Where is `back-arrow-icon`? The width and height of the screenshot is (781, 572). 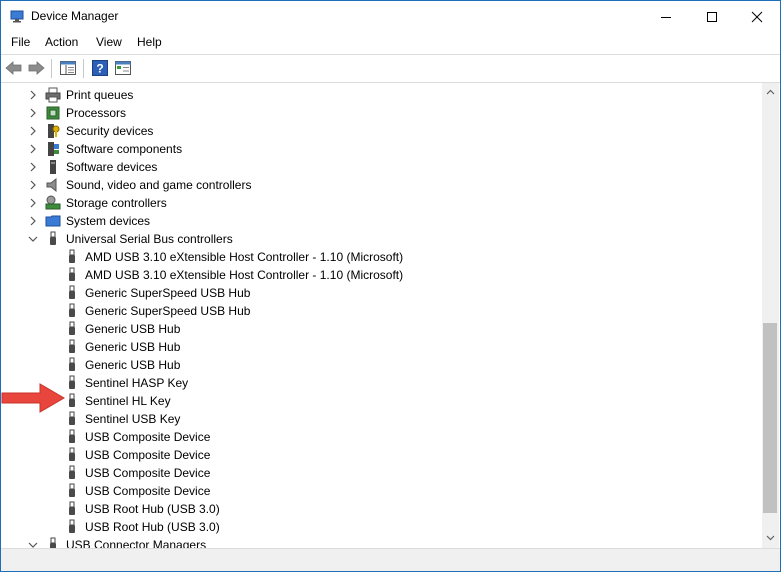 back-arrow-icon is located at coordinates (13, 68).